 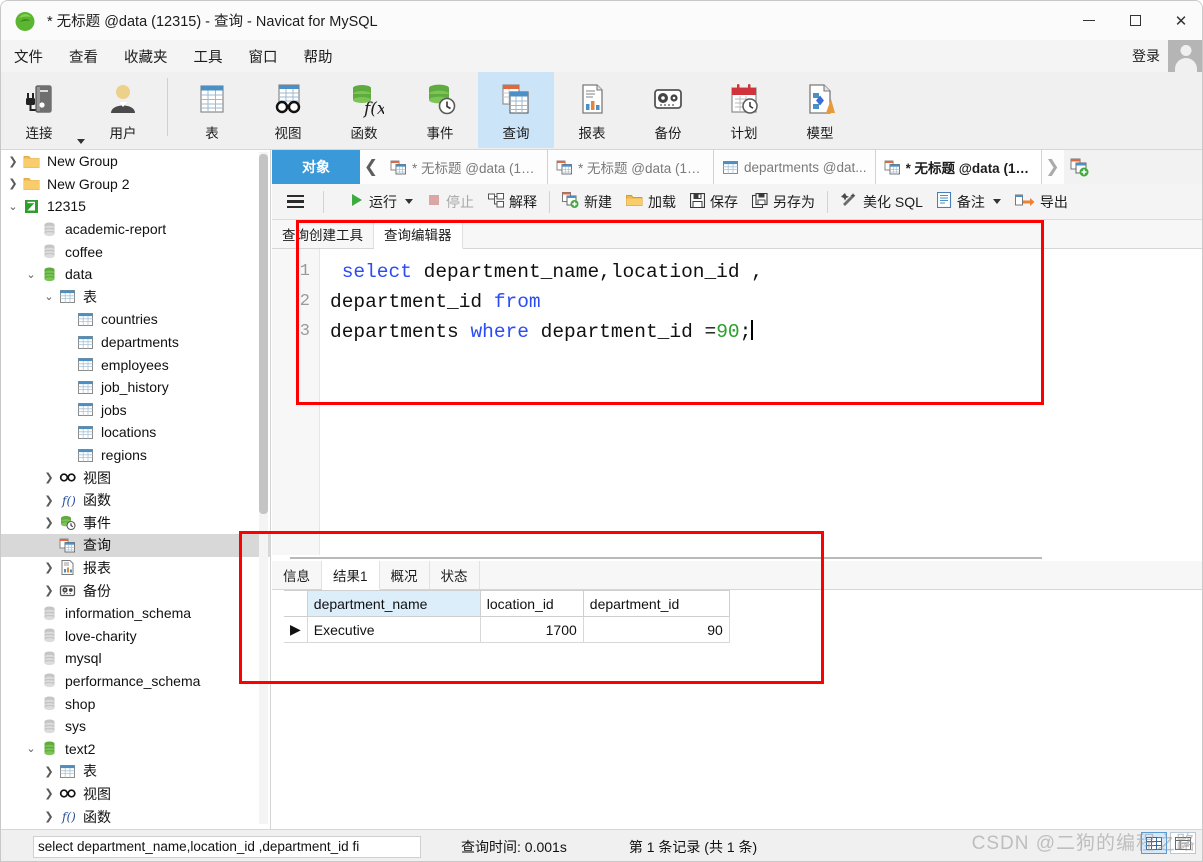 I want to click on tree-item-departments: departments, so click(x=135, y=342).